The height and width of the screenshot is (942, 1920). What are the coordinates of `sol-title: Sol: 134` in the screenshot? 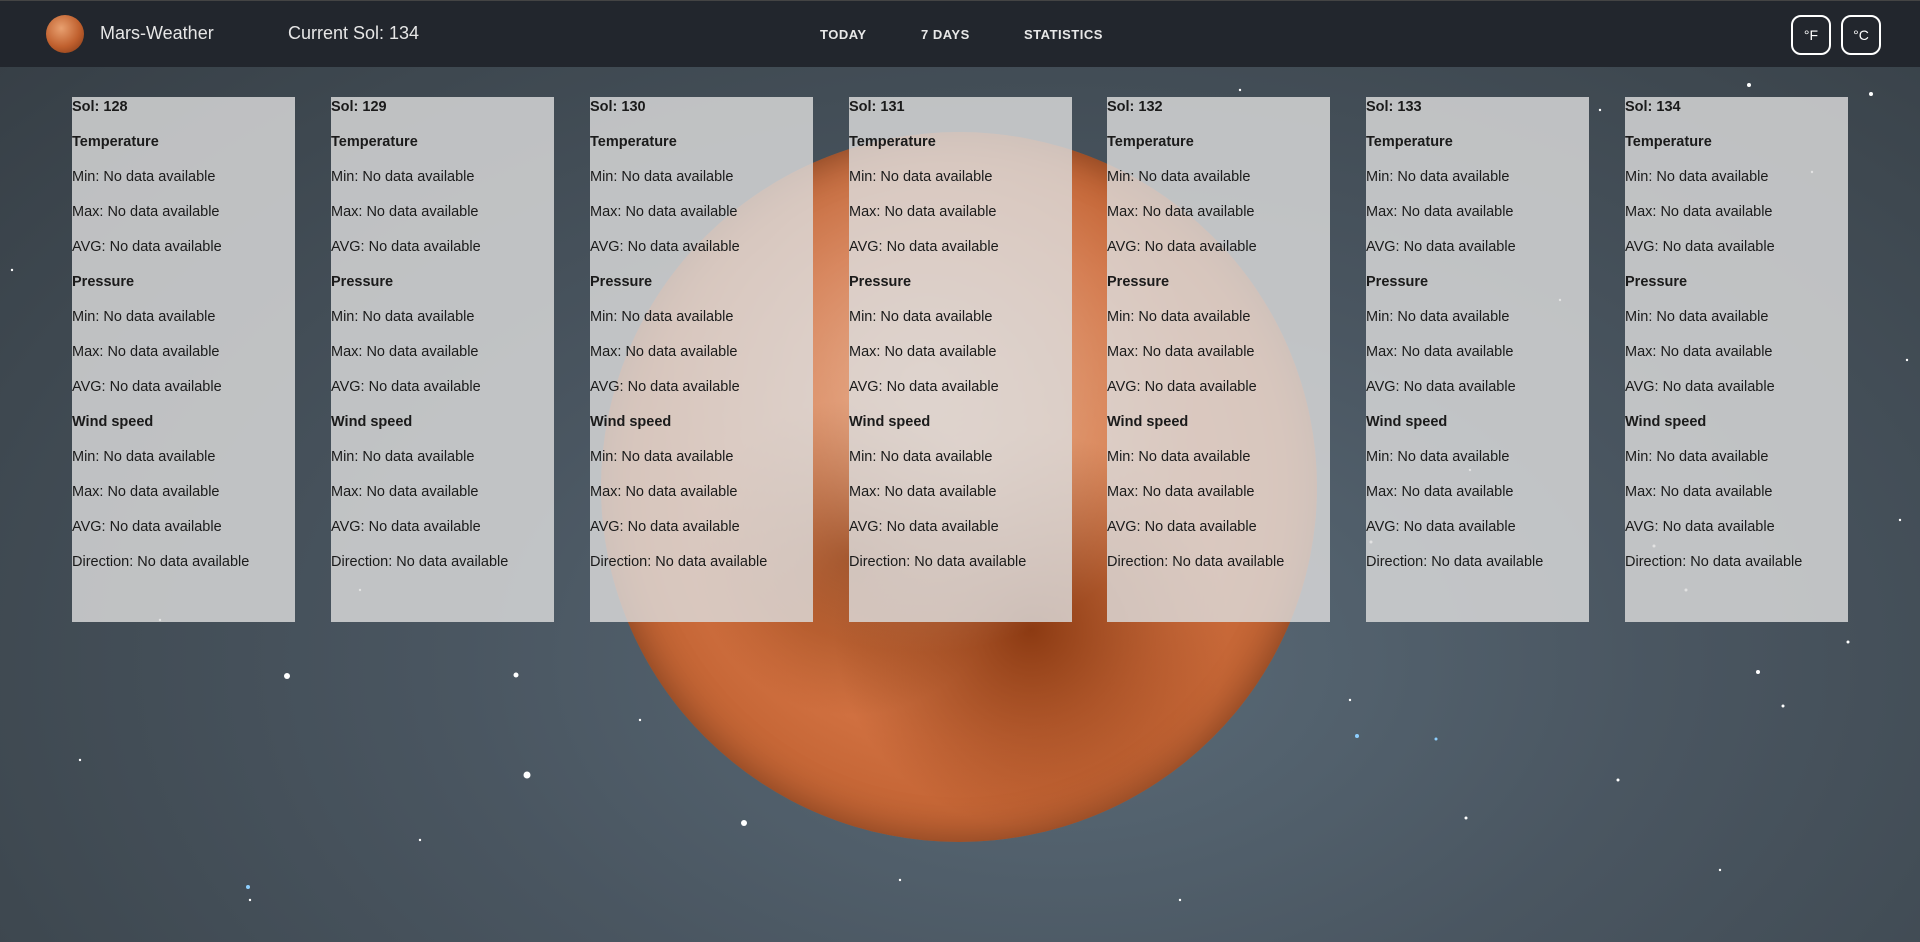 It's located at (1653, 107).